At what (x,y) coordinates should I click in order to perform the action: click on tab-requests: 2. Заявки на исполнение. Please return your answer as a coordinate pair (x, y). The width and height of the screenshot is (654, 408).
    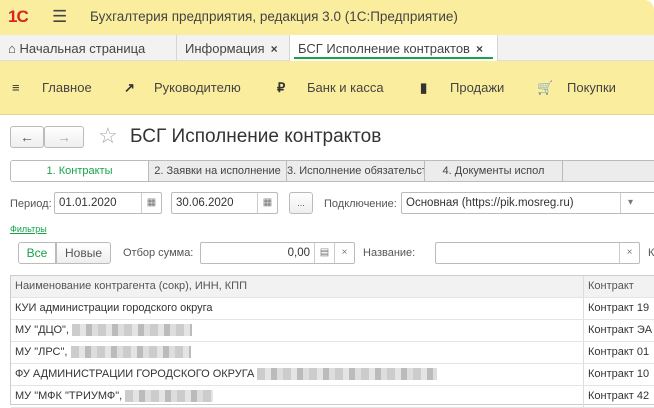
    Looking at the image, I should click on (218, 171).